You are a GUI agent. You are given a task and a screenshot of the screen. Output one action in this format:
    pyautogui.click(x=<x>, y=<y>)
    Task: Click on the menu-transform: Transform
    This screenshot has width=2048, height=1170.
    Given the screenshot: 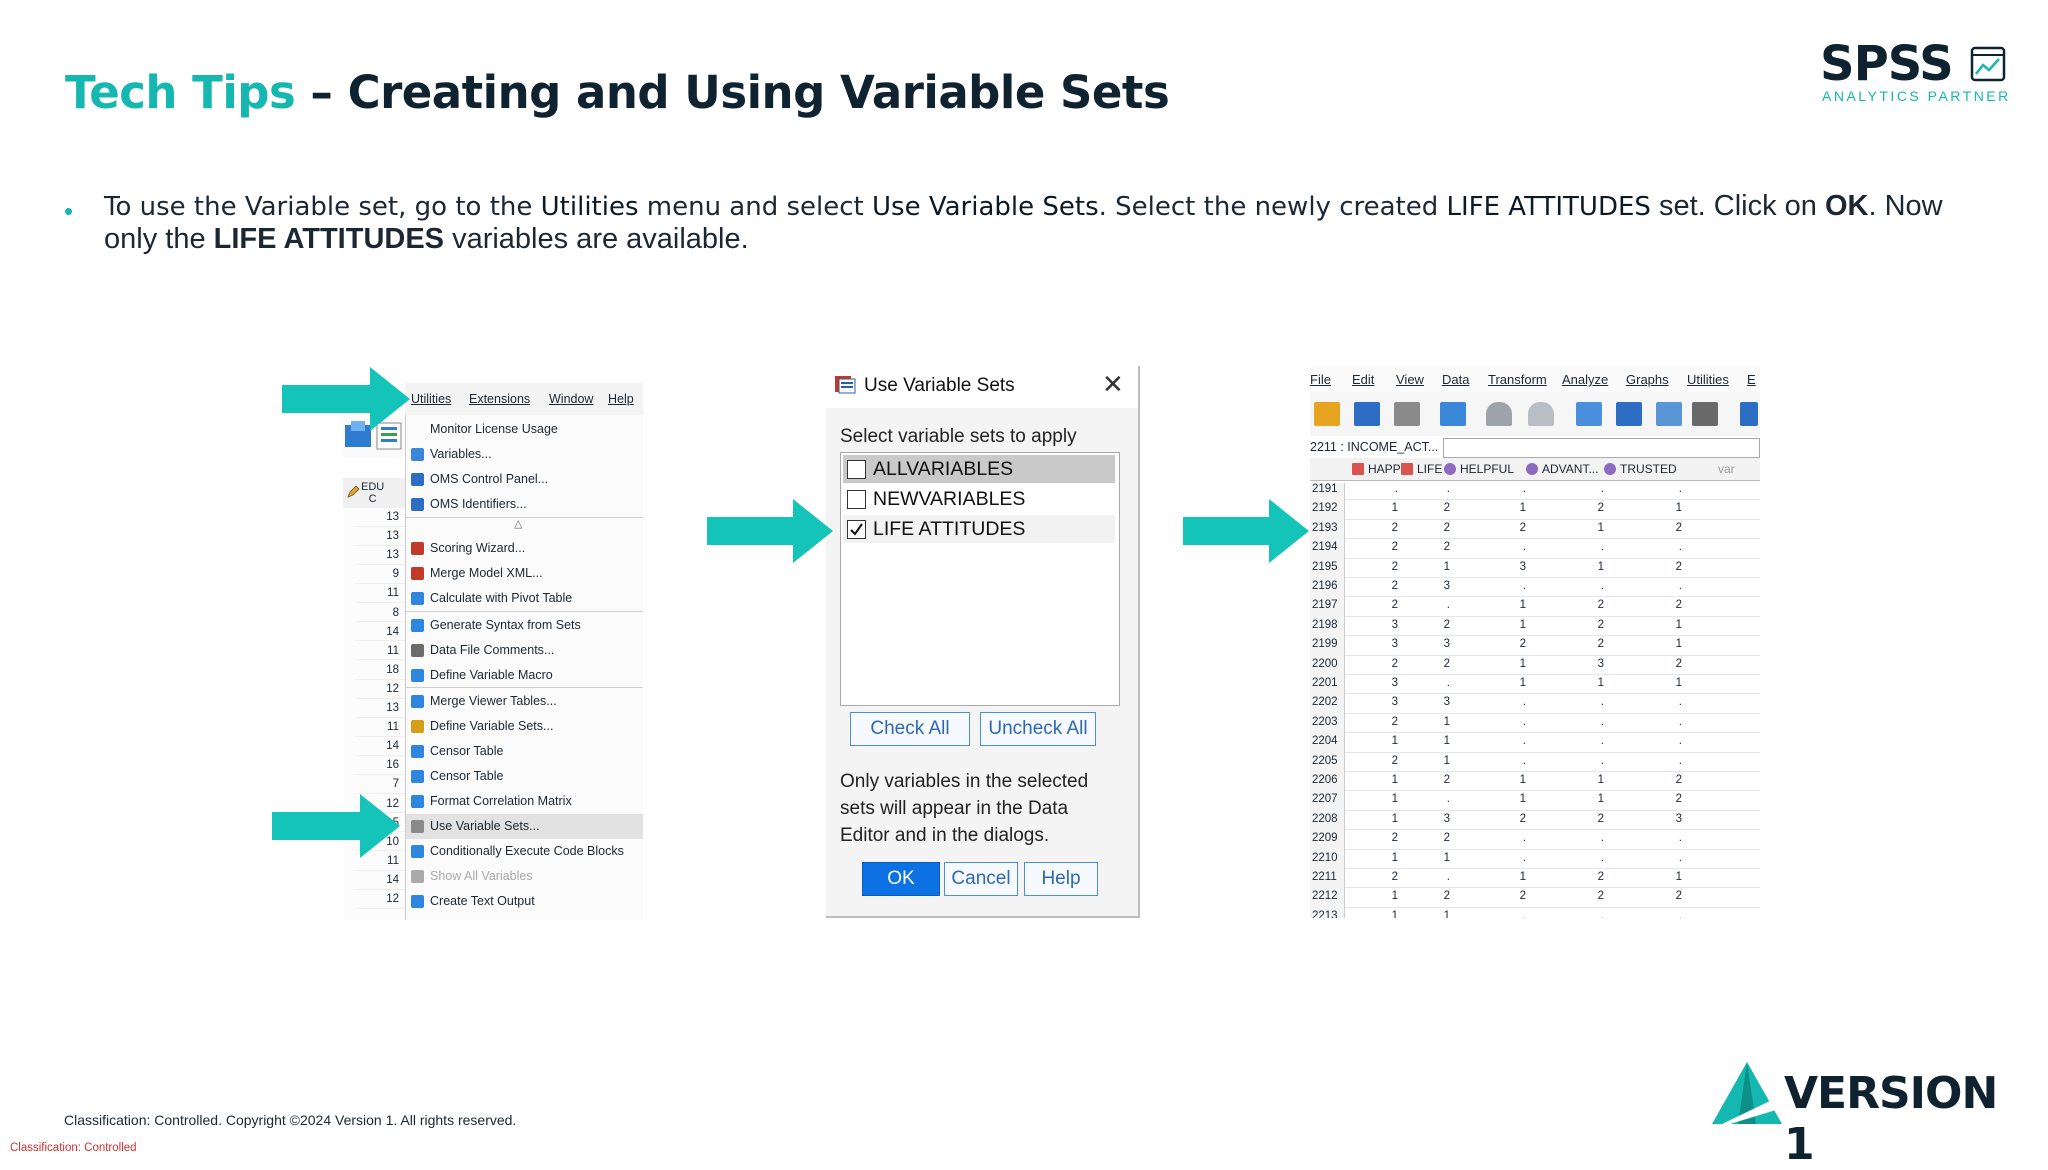 What is the action you would take?
    pyautogui.click(x=1517, y=379)
    